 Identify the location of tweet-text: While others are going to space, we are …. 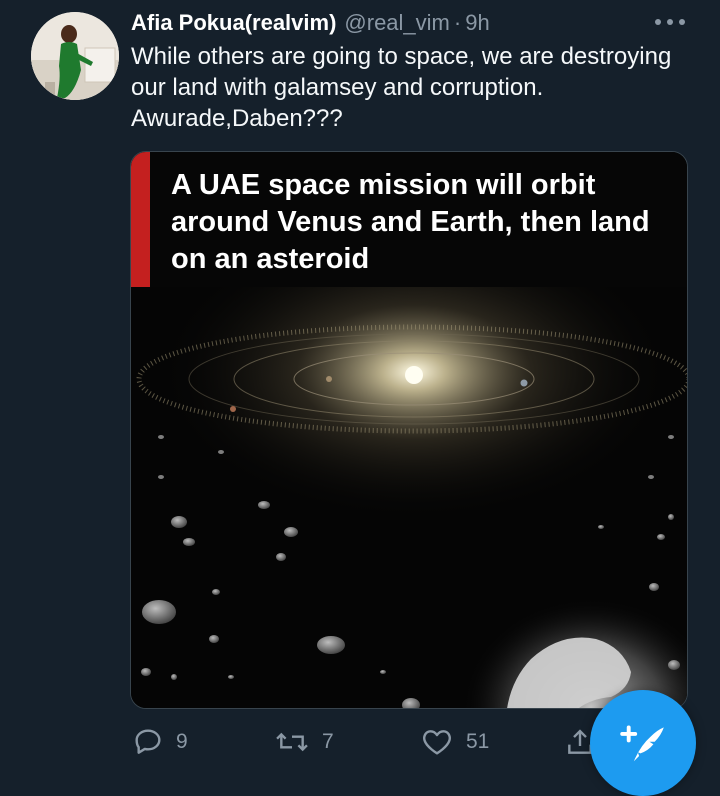
(401, 87).